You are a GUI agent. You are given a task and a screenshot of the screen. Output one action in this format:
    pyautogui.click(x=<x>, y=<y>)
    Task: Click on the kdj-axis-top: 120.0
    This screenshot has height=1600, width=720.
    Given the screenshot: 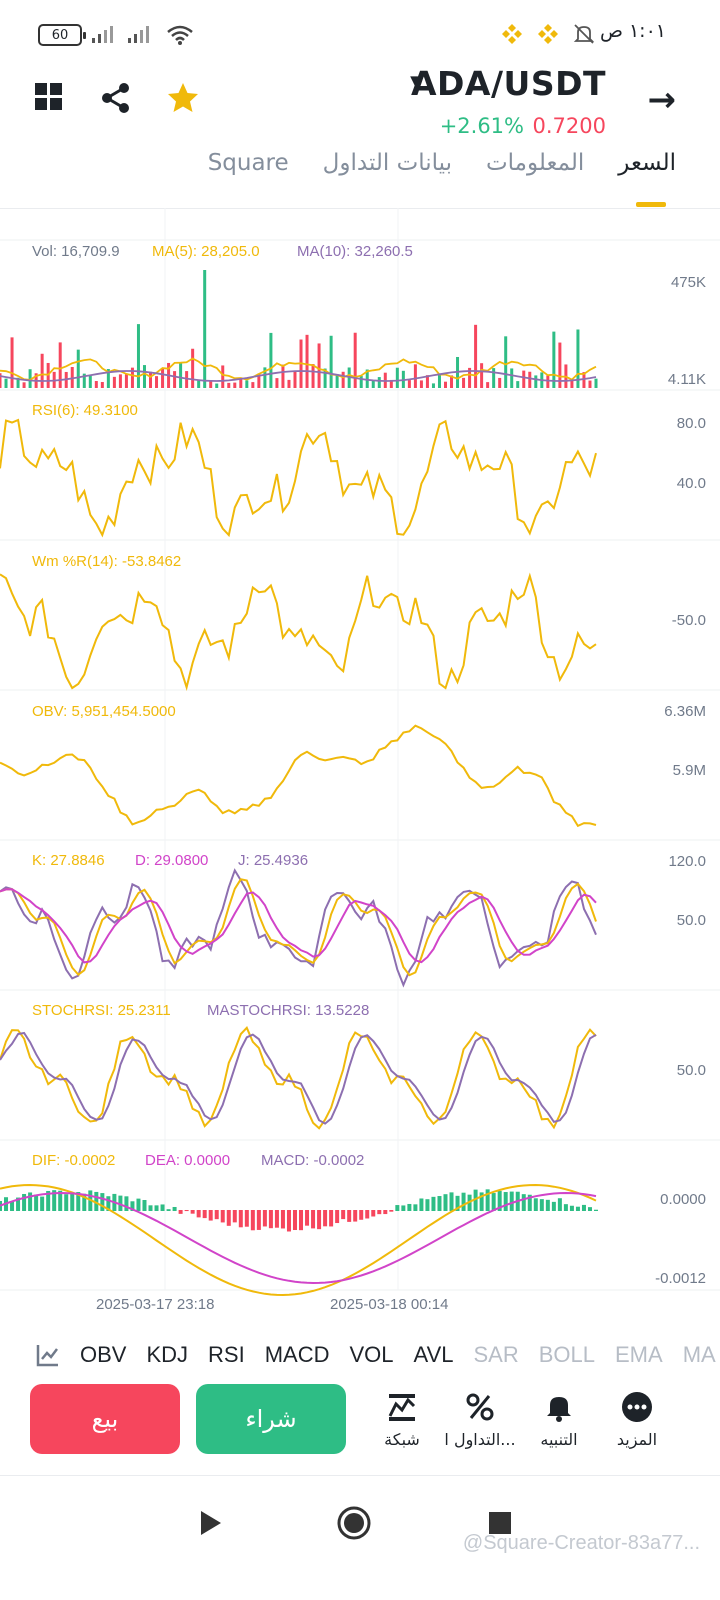 What is the action you would take?
    pyautogui.click(x=687, y=861)
    